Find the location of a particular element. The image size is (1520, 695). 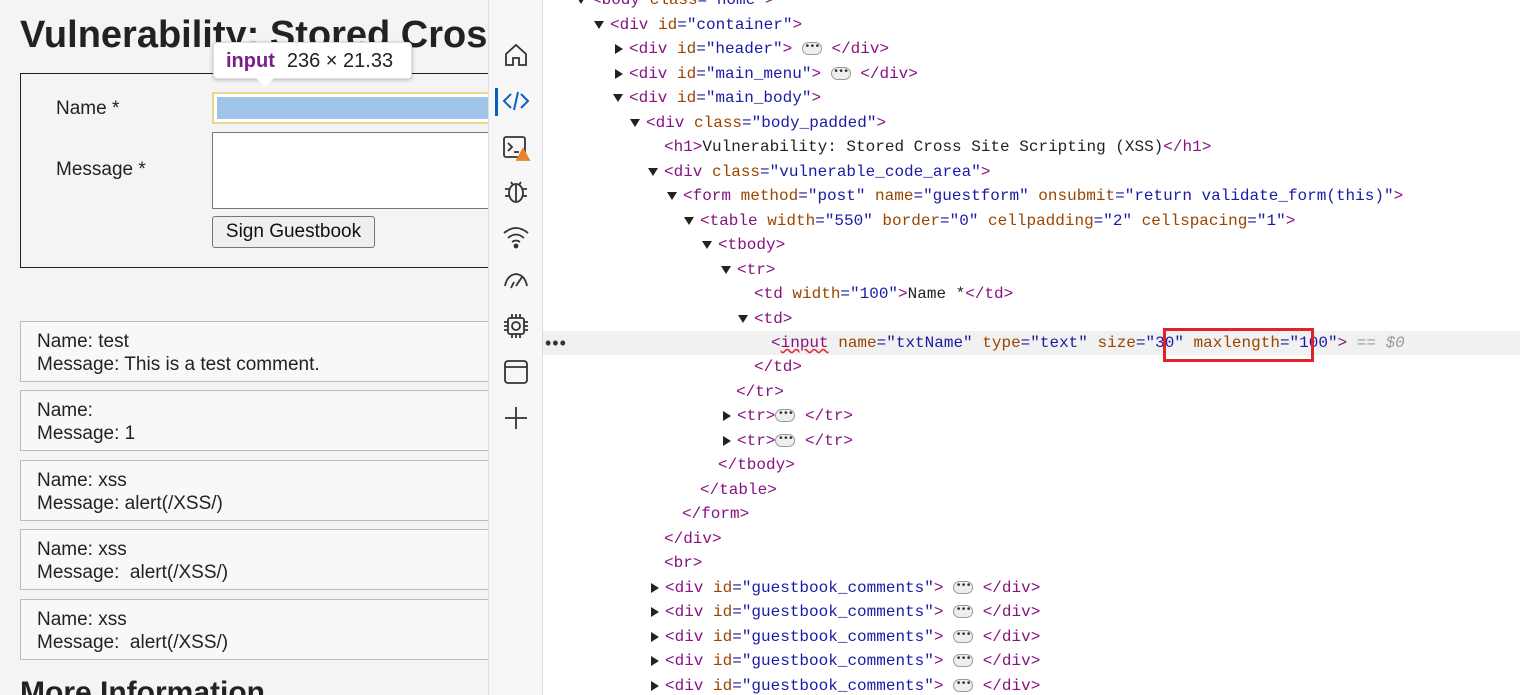

tooltip-tag: input is located at coordinates (250, 61).